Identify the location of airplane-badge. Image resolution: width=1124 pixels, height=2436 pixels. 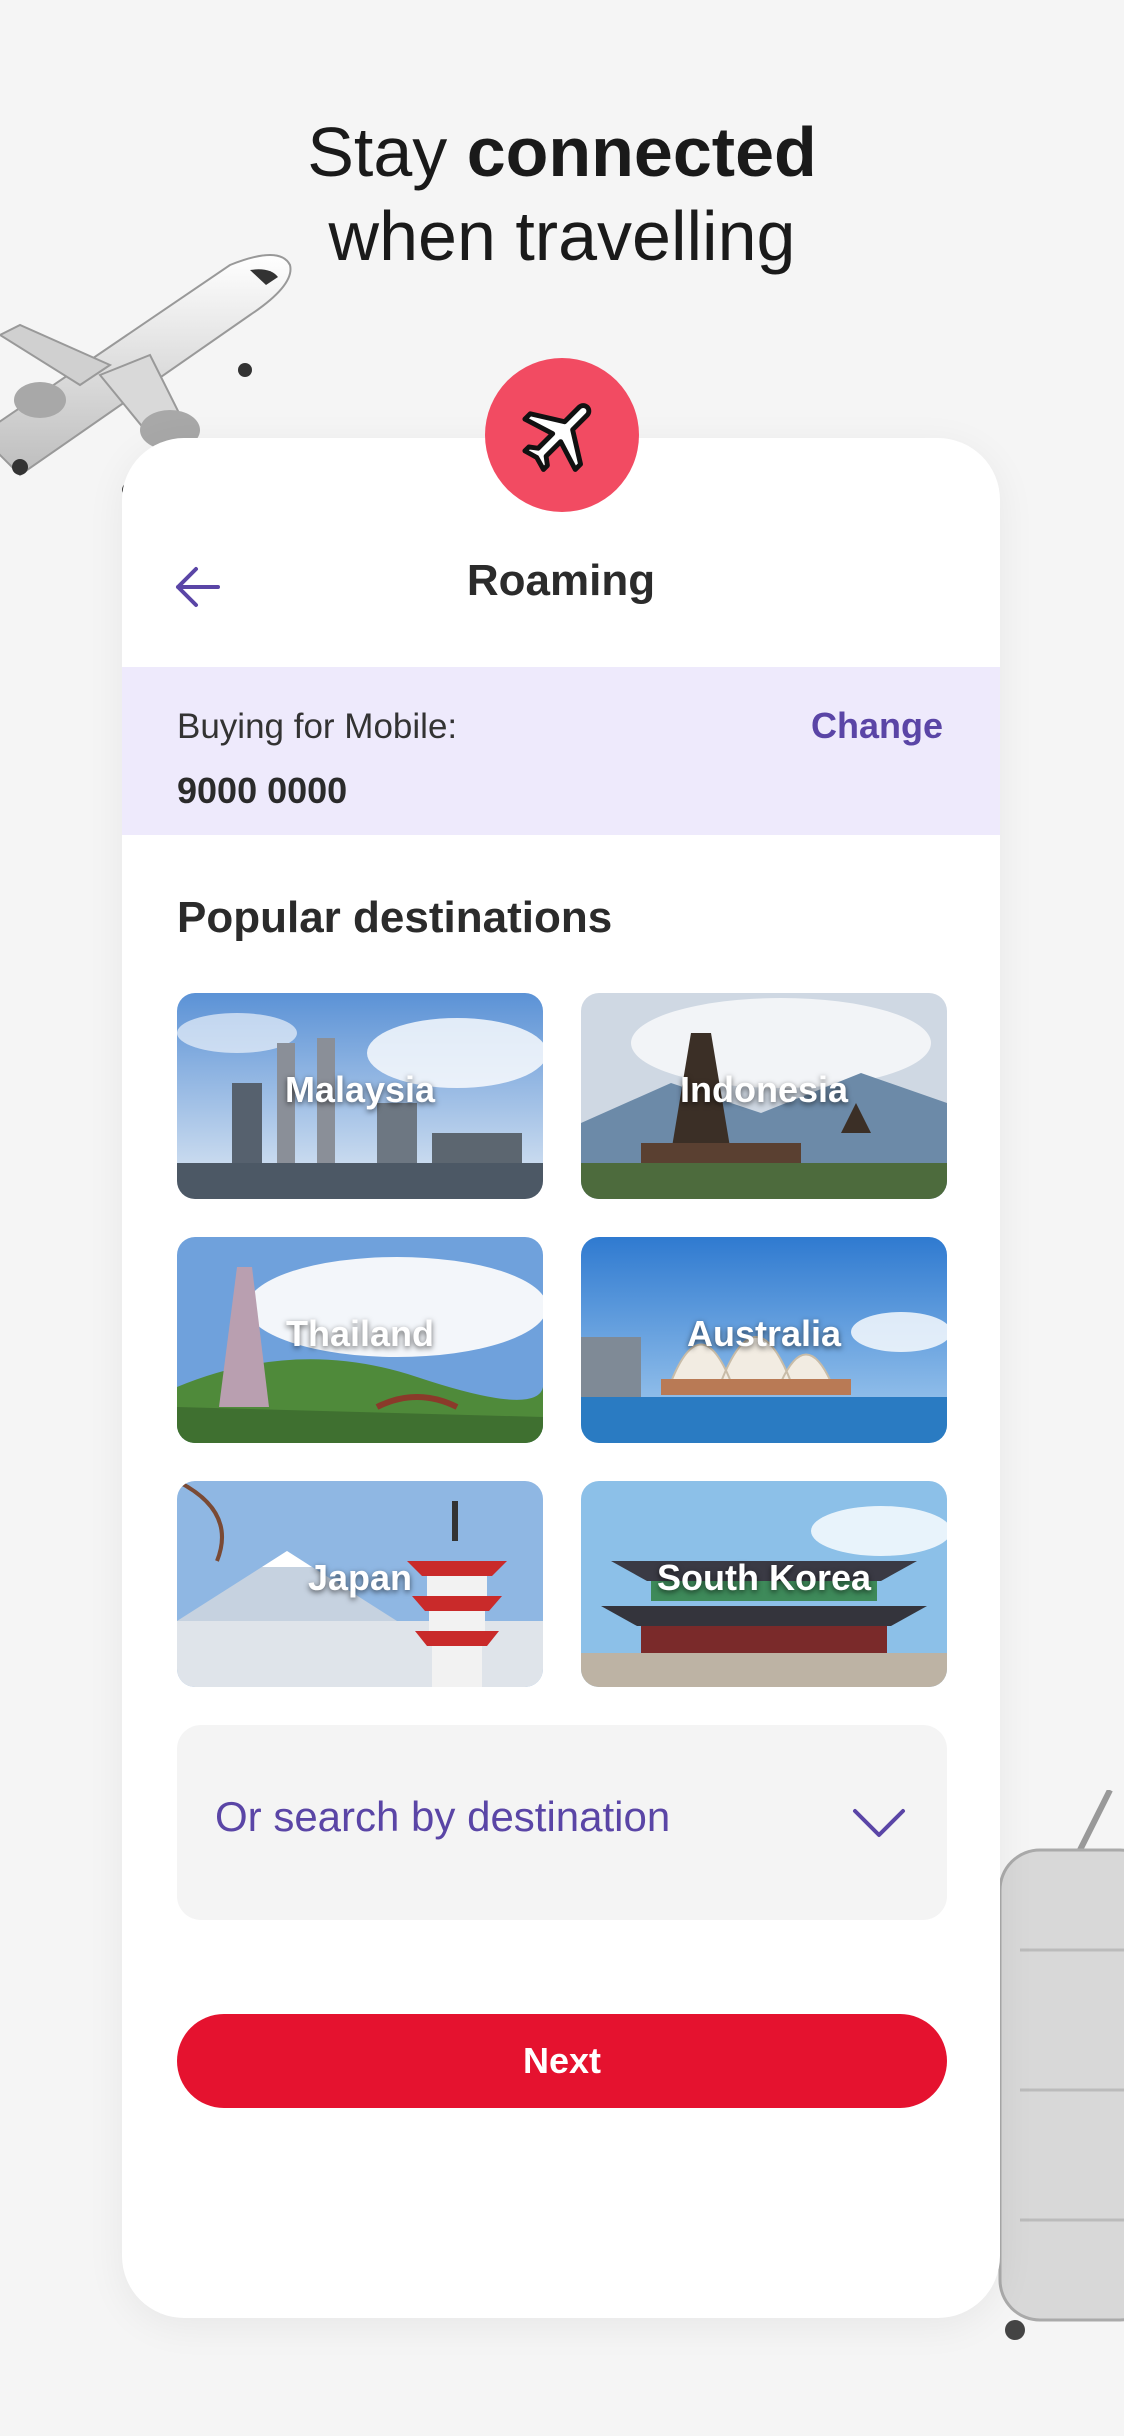
(562, 435).